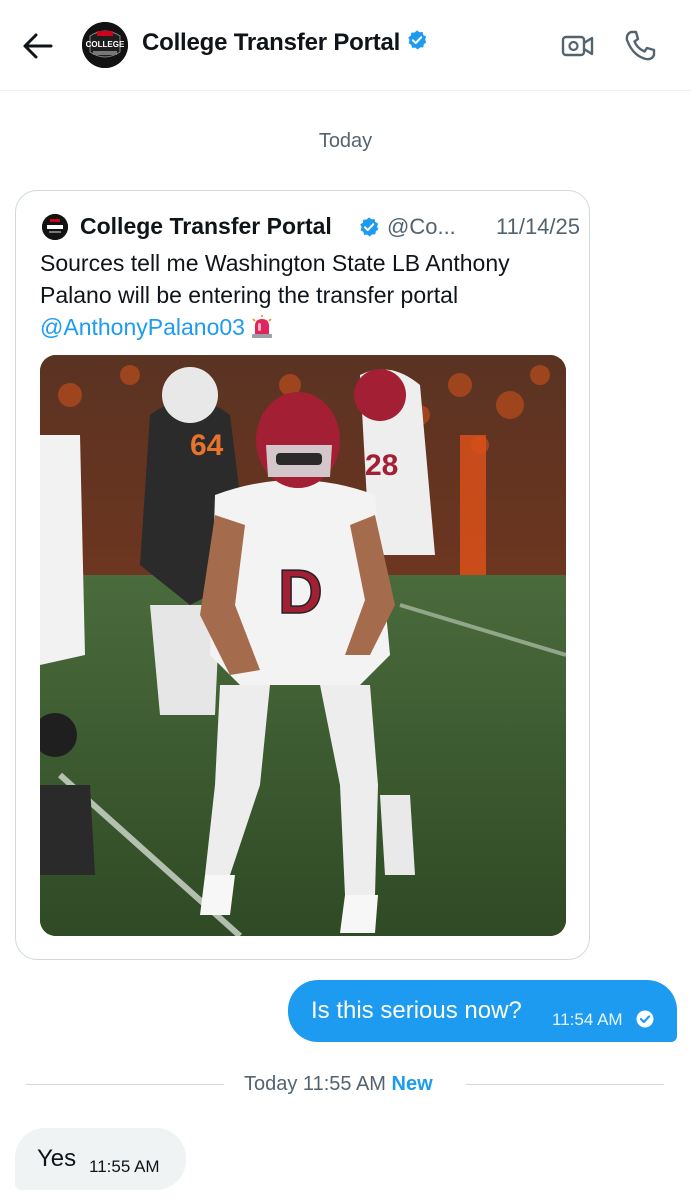 The image size is (691, 1200). I want to click on svg-text: 28, so click(381, 465).